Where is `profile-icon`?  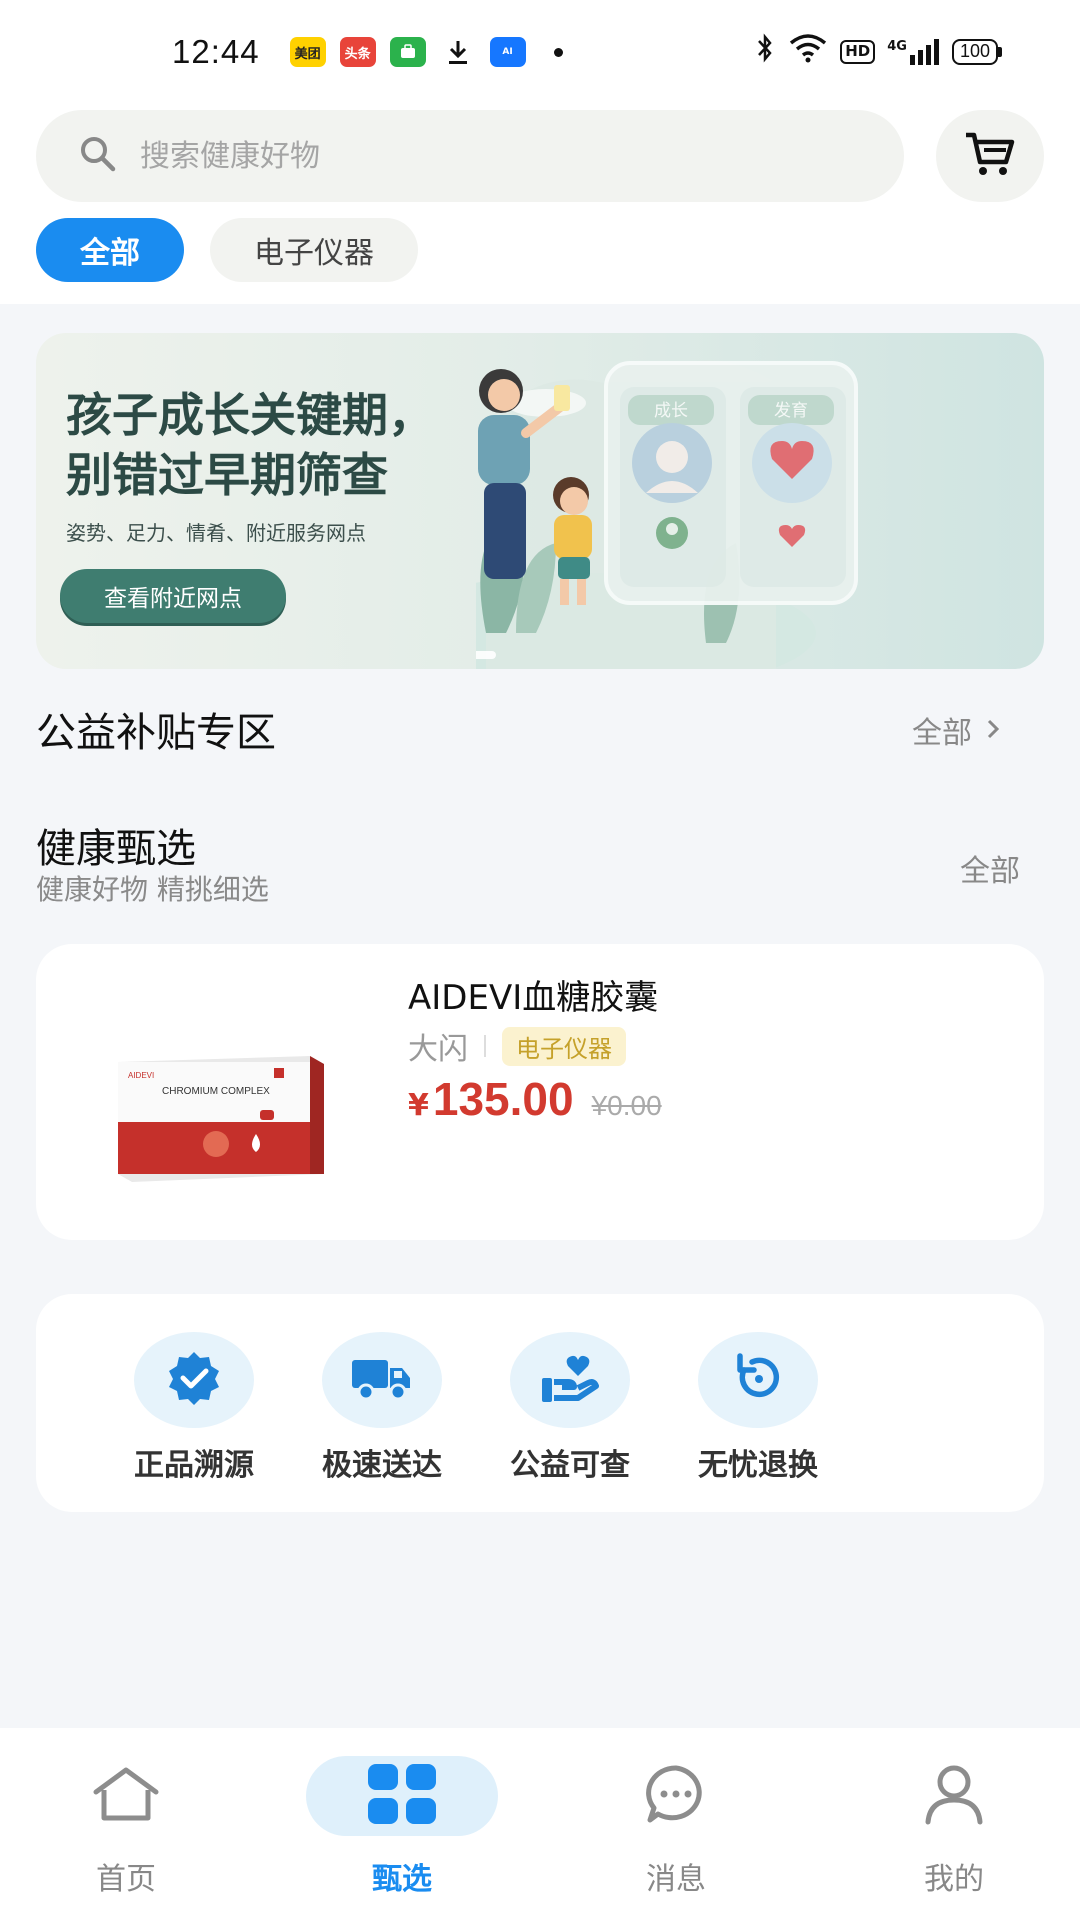 profile-icon is located at coordinates (954, 1796).